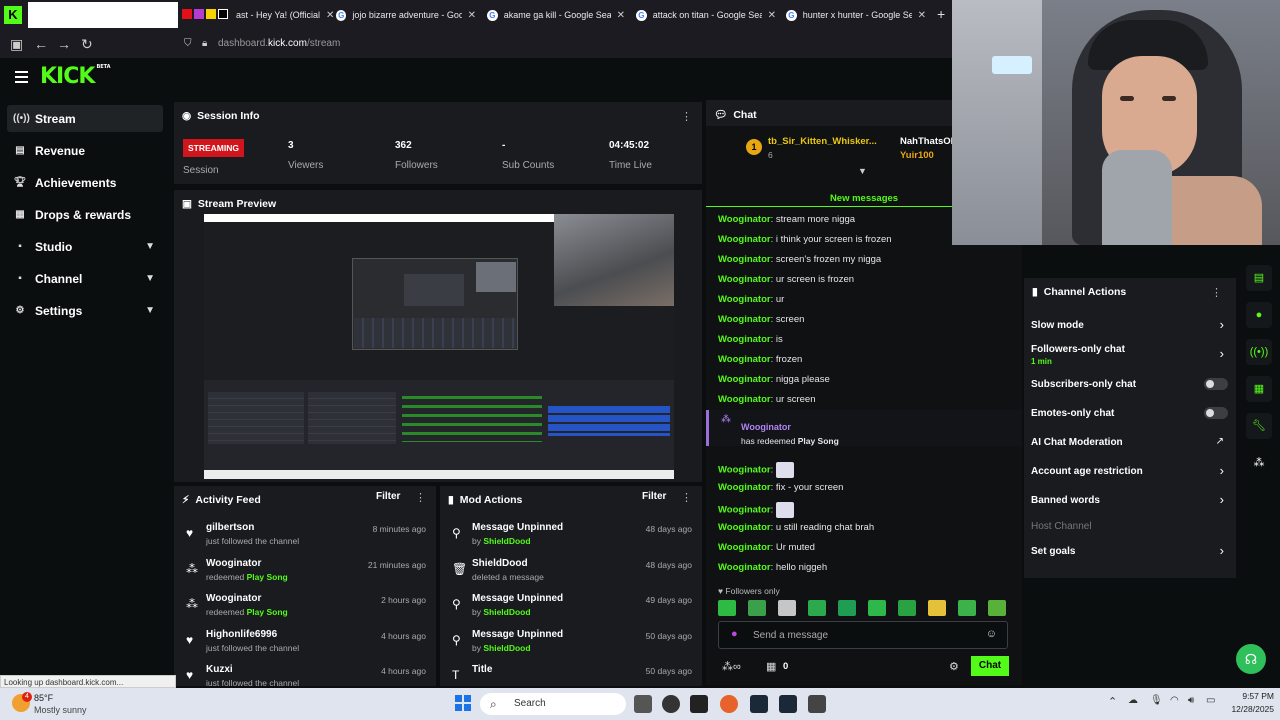 This screenshot has height=720, width=1280. Describe the element at coordinates (1259, 426) in the screenshot. I see `wrench-icon: 🔧︎` at that location.